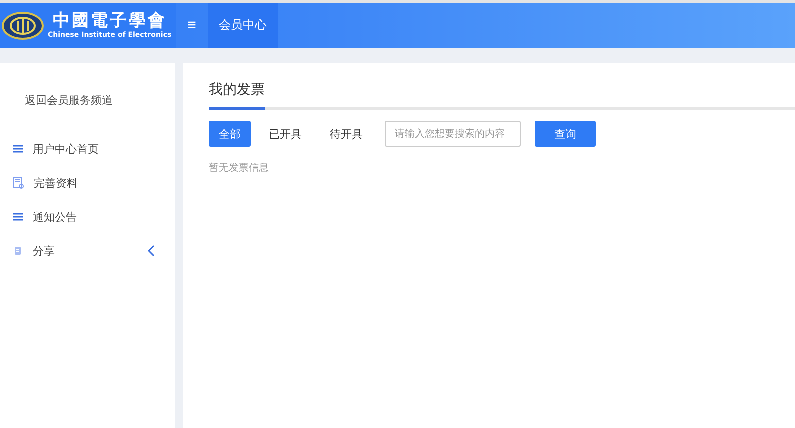 Image resolution: width=795 pixels, height=428 pixels. I want to click on menu-button: ≡, so click(192, 25).